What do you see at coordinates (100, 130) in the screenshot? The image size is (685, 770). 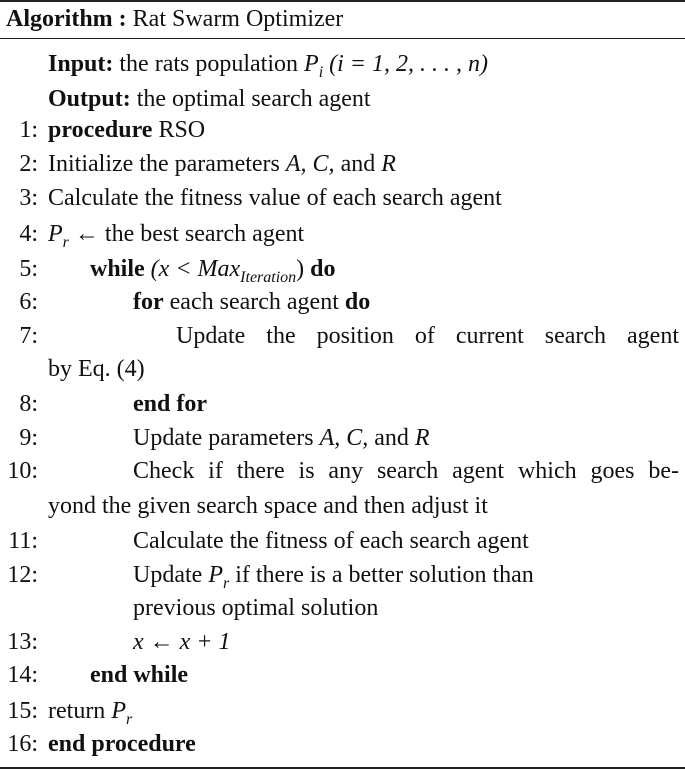 I see `keyword-procedure: procedure` at bounding box center [100, 130].